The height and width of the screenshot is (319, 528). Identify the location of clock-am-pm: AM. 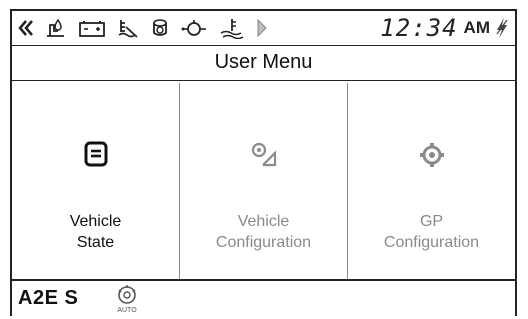
(476, 27).